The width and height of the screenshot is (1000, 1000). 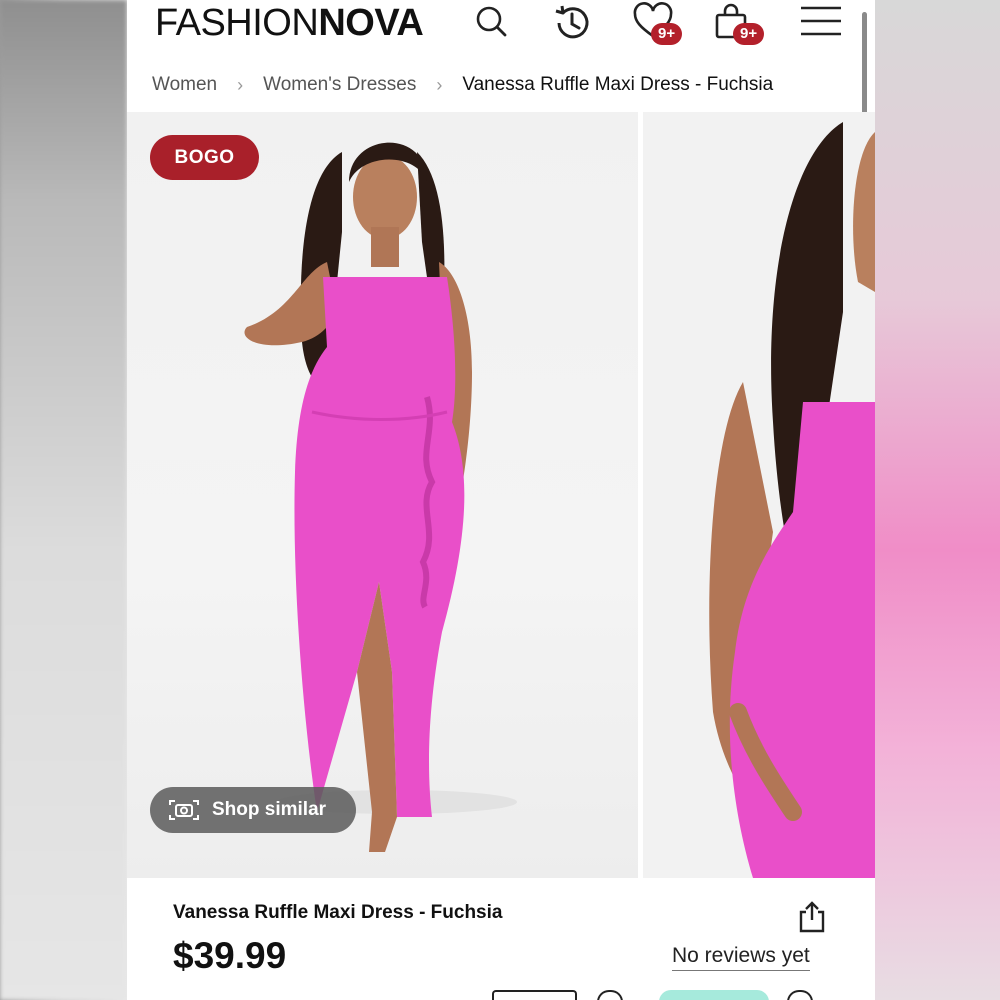 I want to click on backdrop-left, so click(x=63, y=500).